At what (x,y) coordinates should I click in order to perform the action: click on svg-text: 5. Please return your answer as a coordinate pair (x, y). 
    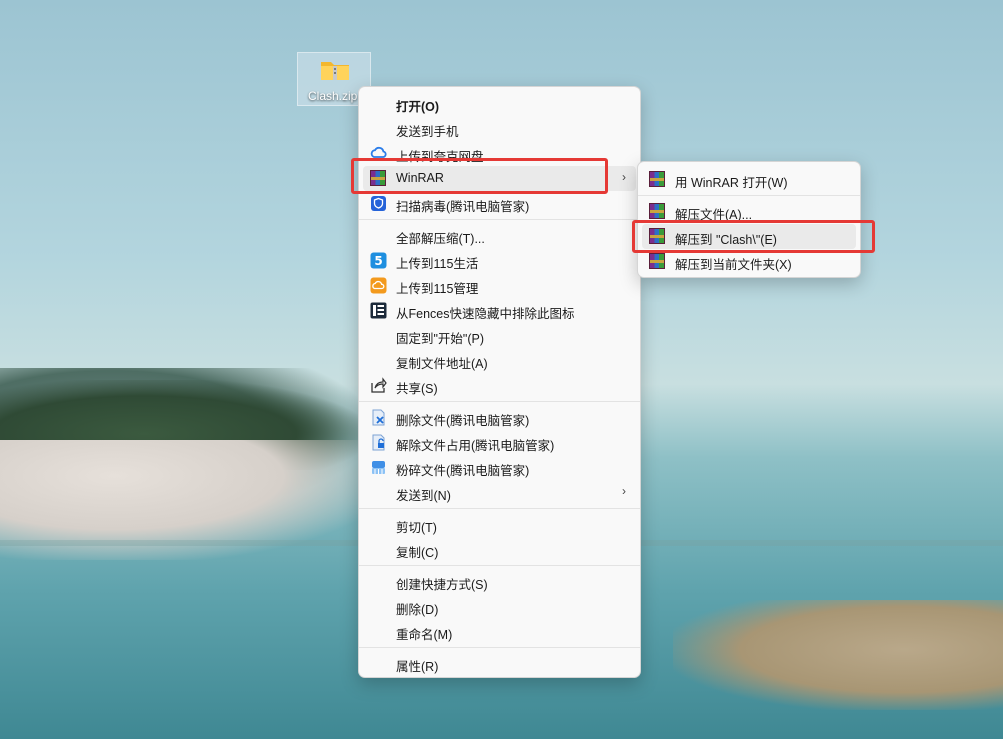
    Looking at the image, I should click on (378, 261).